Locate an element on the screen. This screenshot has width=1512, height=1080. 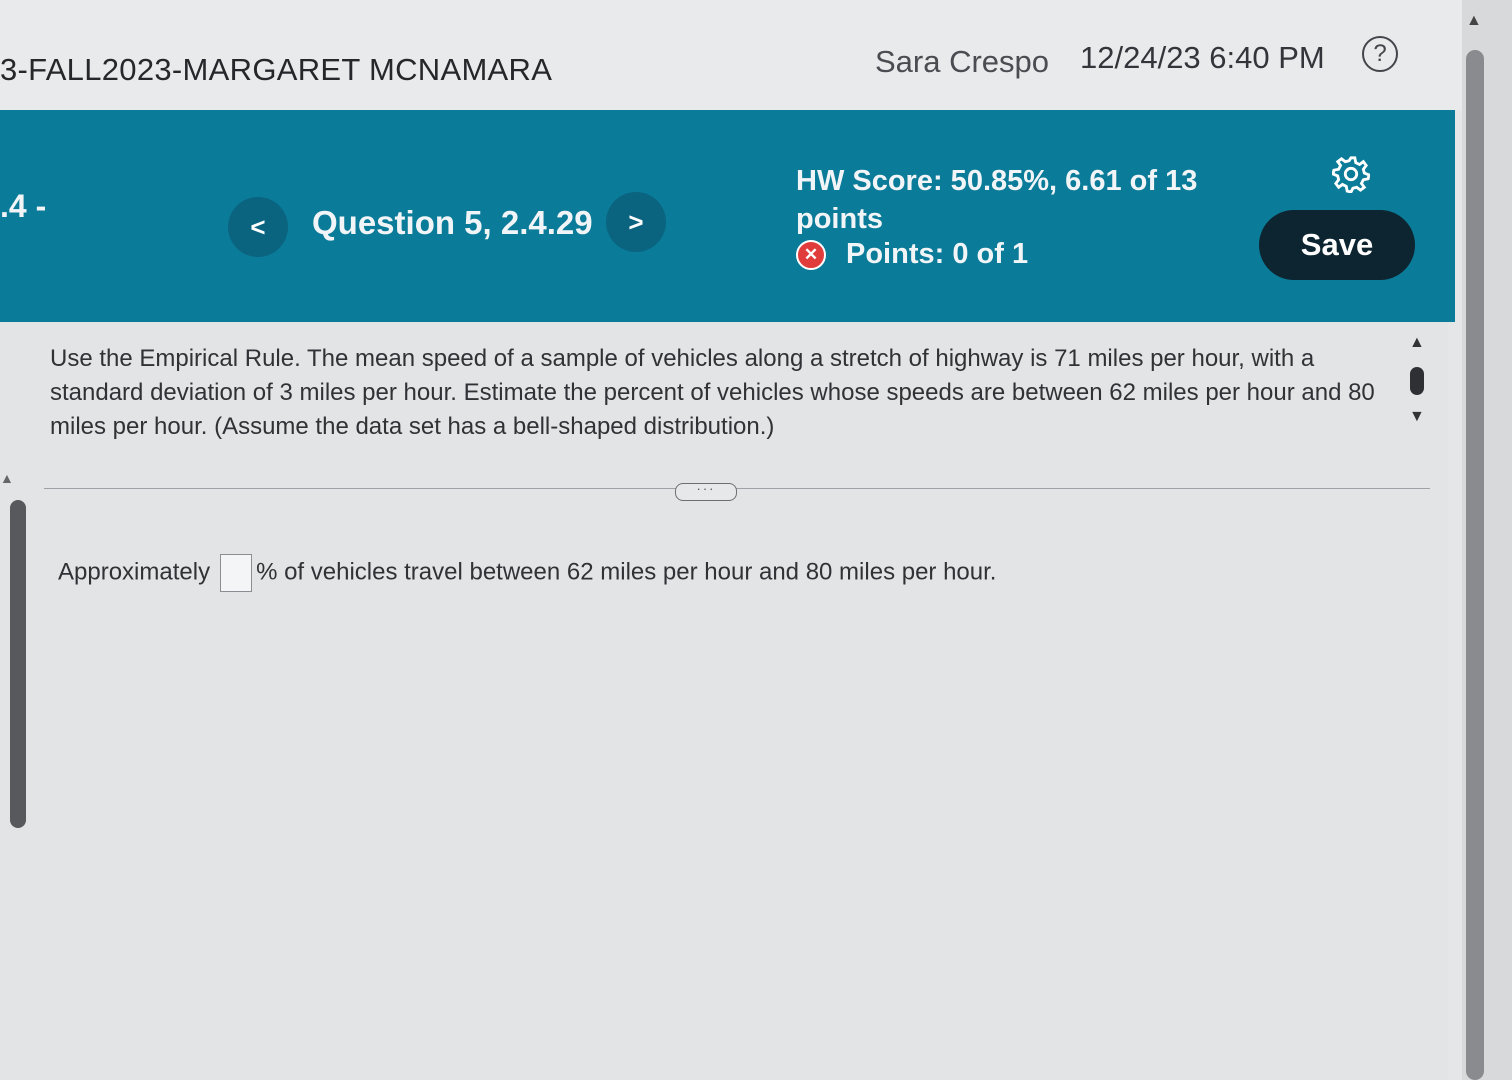
datetime: 12/24/23 6:40 PM is located at coordinates (1202, 57).